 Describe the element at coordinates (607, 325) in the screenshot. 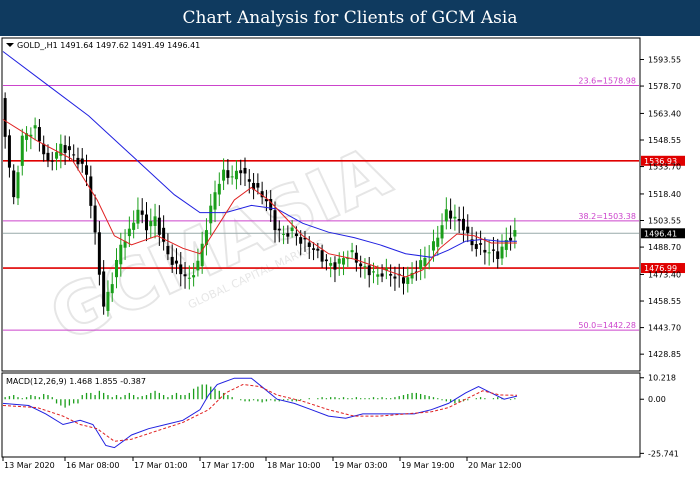

I see `level-label: 50.0=1442.28` at that location.